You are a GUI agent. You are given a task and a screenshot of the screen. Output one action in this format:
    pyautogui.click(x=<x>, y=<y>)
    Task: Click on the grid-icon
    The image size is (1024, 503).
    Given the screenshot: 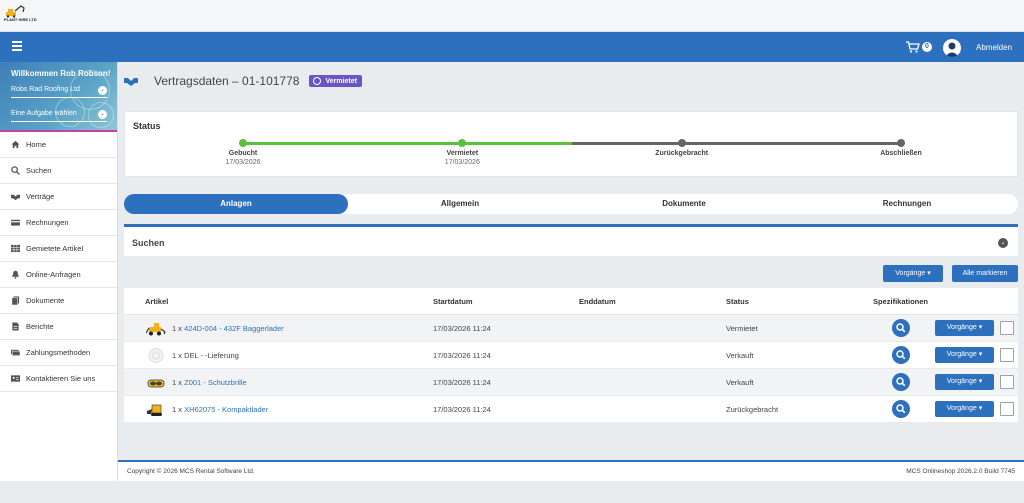 What is the action you would take?
    pyautogui.click(x=15, y=248)
    